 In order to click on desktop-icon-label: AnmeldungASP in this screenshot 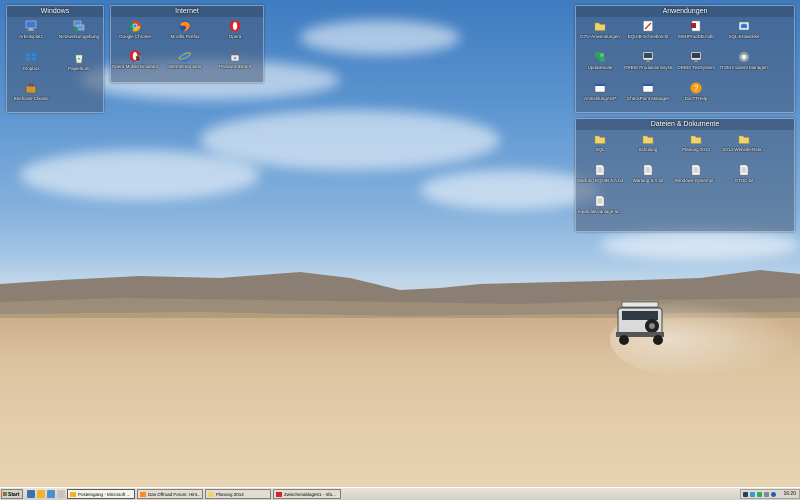, I will do `click(600, 98)`.